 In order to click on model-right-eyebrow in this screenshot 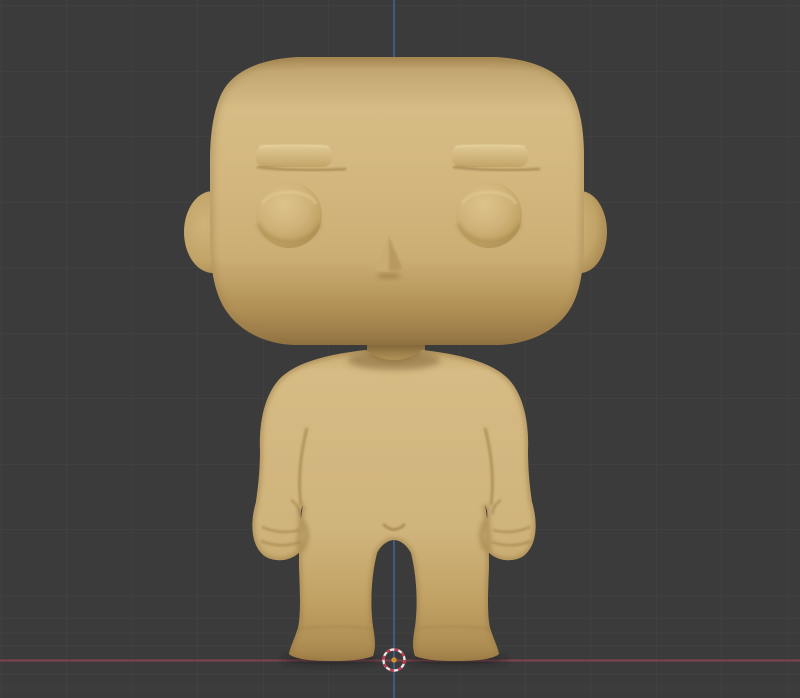, I will do `click(490, 156)`.